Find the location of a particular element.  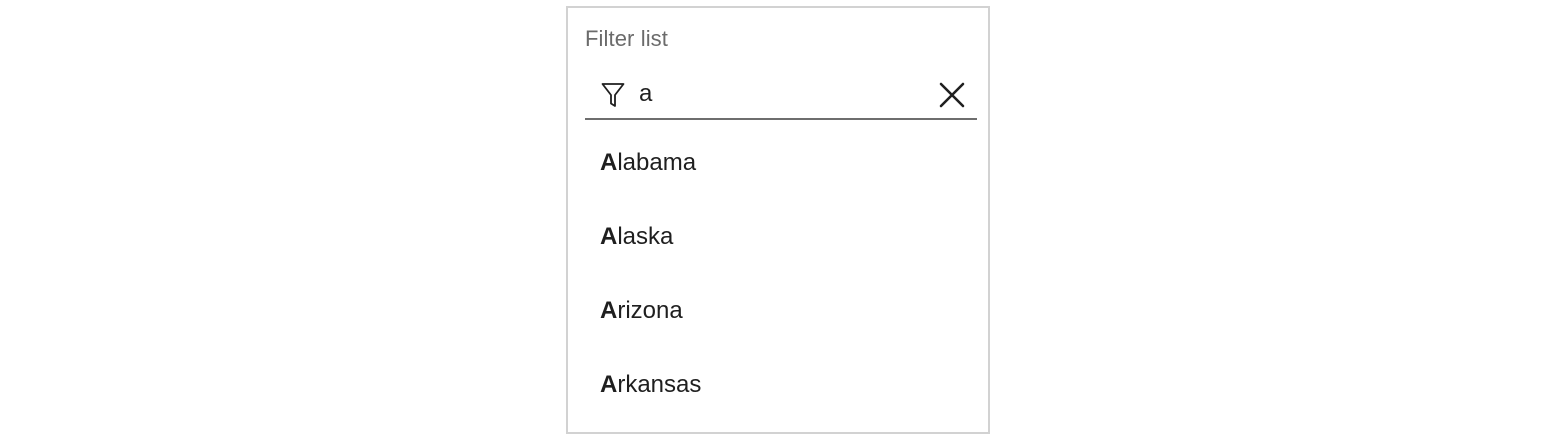

option-label-rest: labama is located at coordinates (657, 162).